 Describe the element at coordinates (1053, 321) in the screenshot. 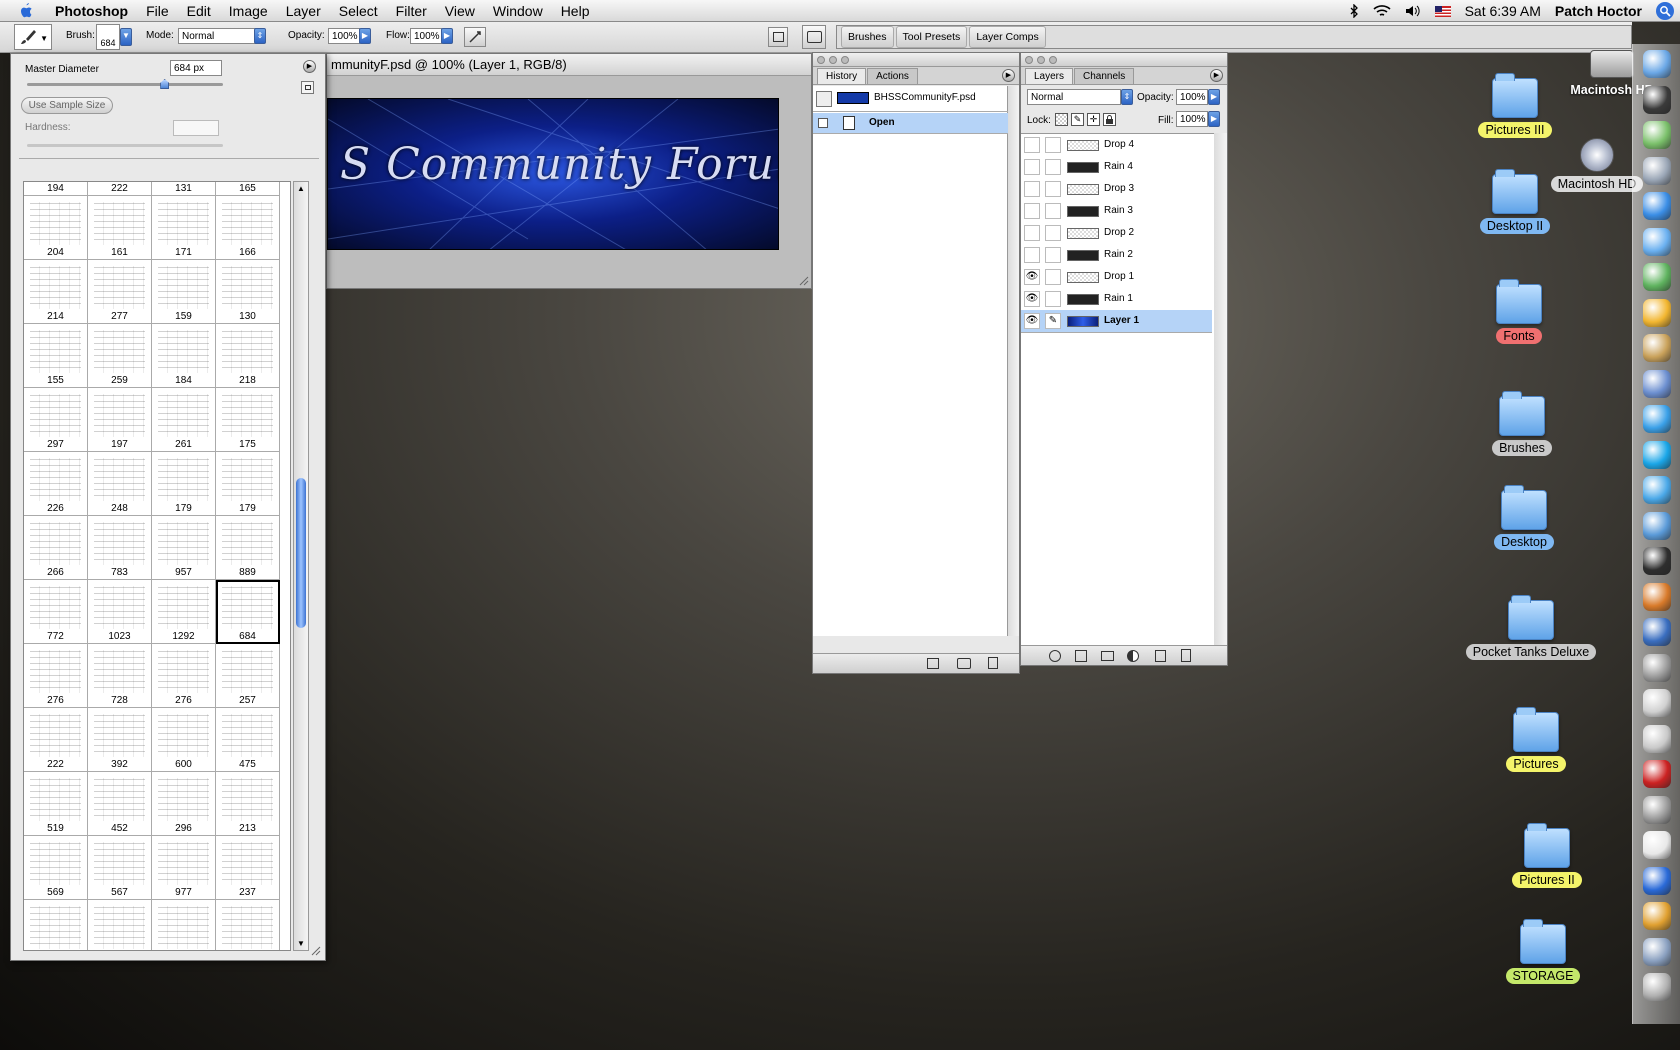

I see `layer-brush-icon: ✎` at that location.